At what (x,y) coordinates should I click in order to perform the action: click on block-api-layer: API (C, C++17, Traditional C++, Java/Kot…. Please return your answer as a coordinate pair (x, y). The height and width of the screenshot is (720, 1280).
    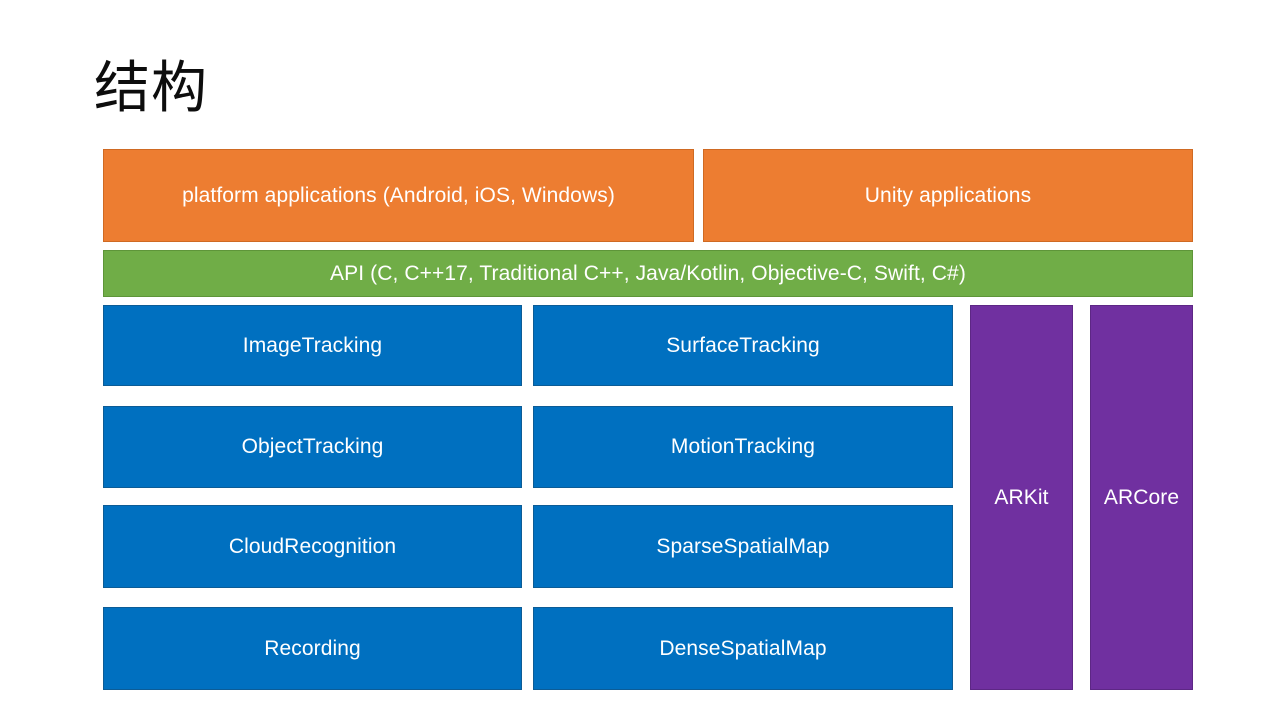
    Looking at the image, I should click on (648, 273).